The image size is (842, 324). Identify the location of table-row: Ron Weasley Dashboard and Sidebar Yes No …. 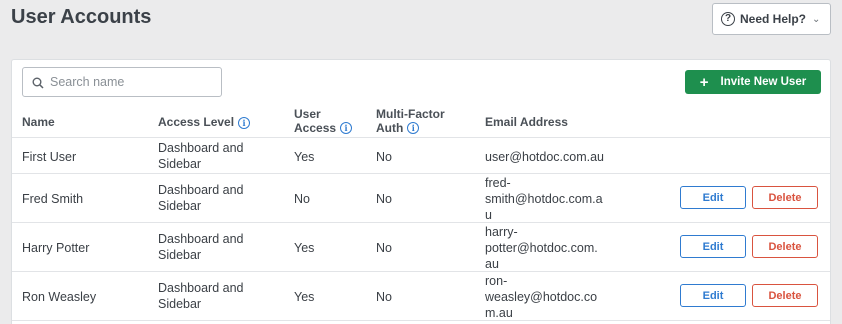
(421, 297).